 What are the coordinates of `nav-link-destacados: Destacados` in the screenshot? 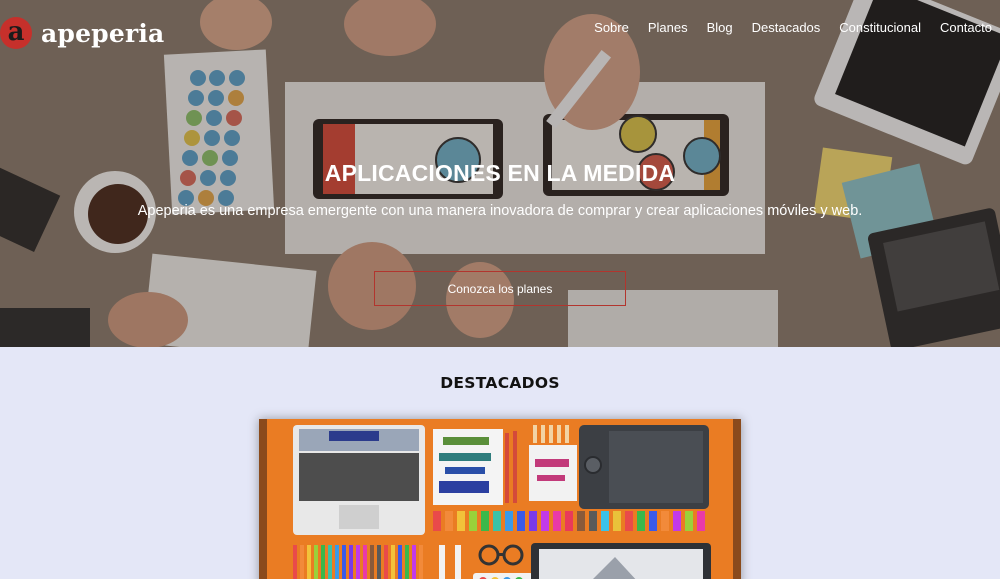 It's located at (786, 28).